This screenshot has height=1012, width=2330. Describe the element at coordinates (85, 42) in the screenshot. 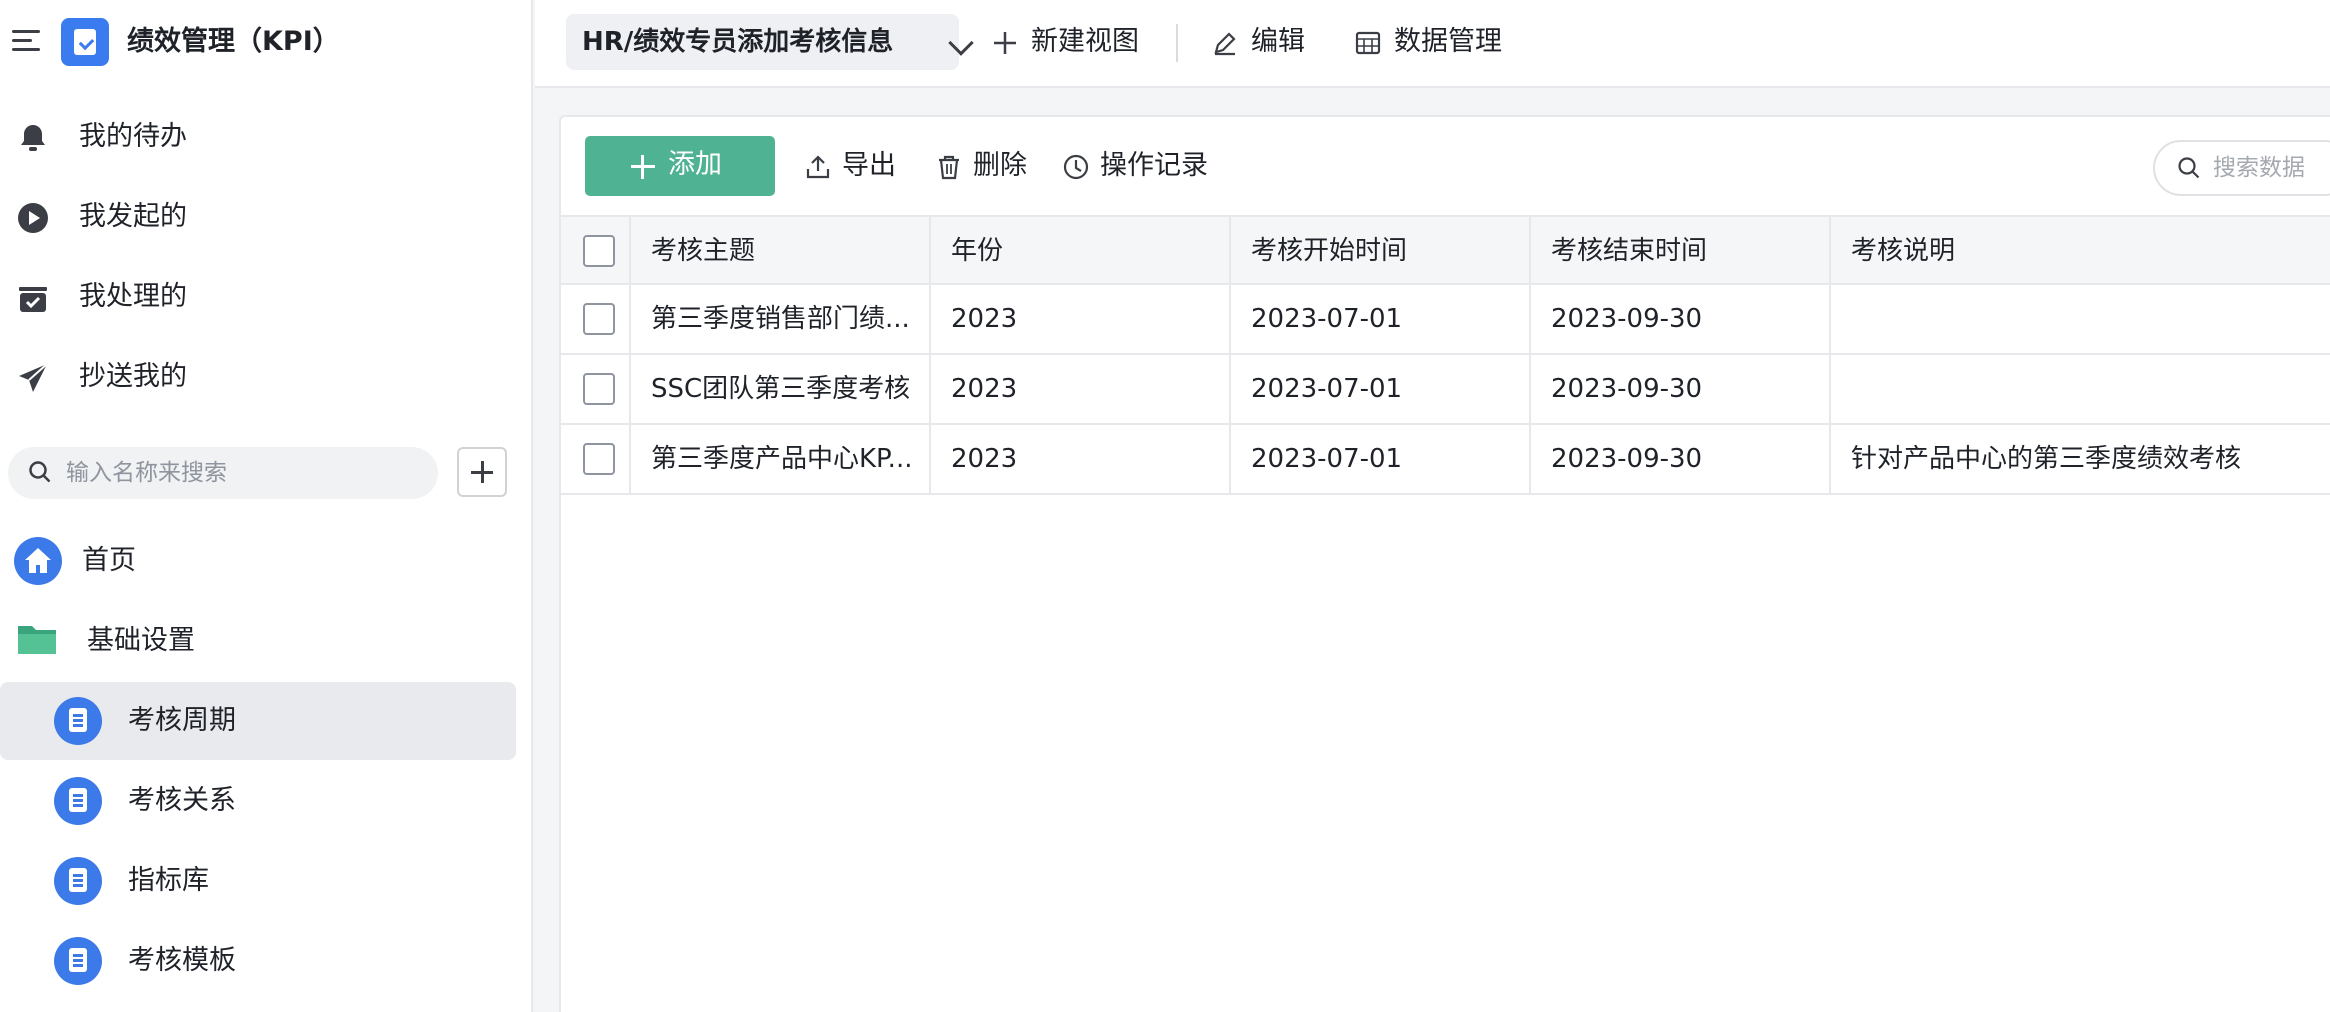

I see `app-logo-icon` at that location.